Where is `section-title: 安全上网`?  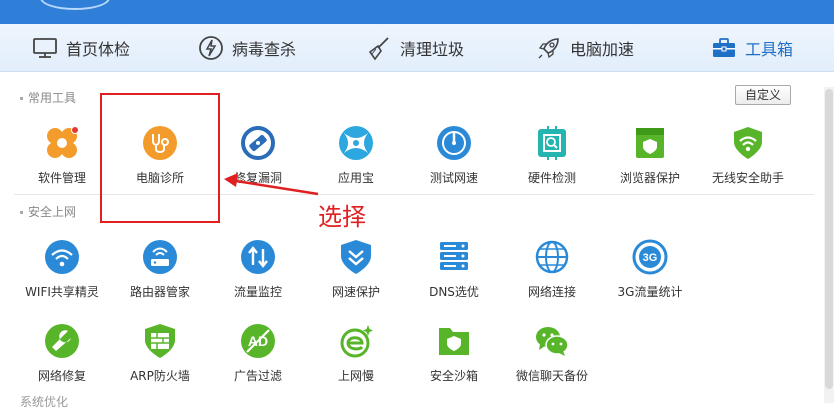 section-title: 安全上网 is located at coordinates (52, 212).